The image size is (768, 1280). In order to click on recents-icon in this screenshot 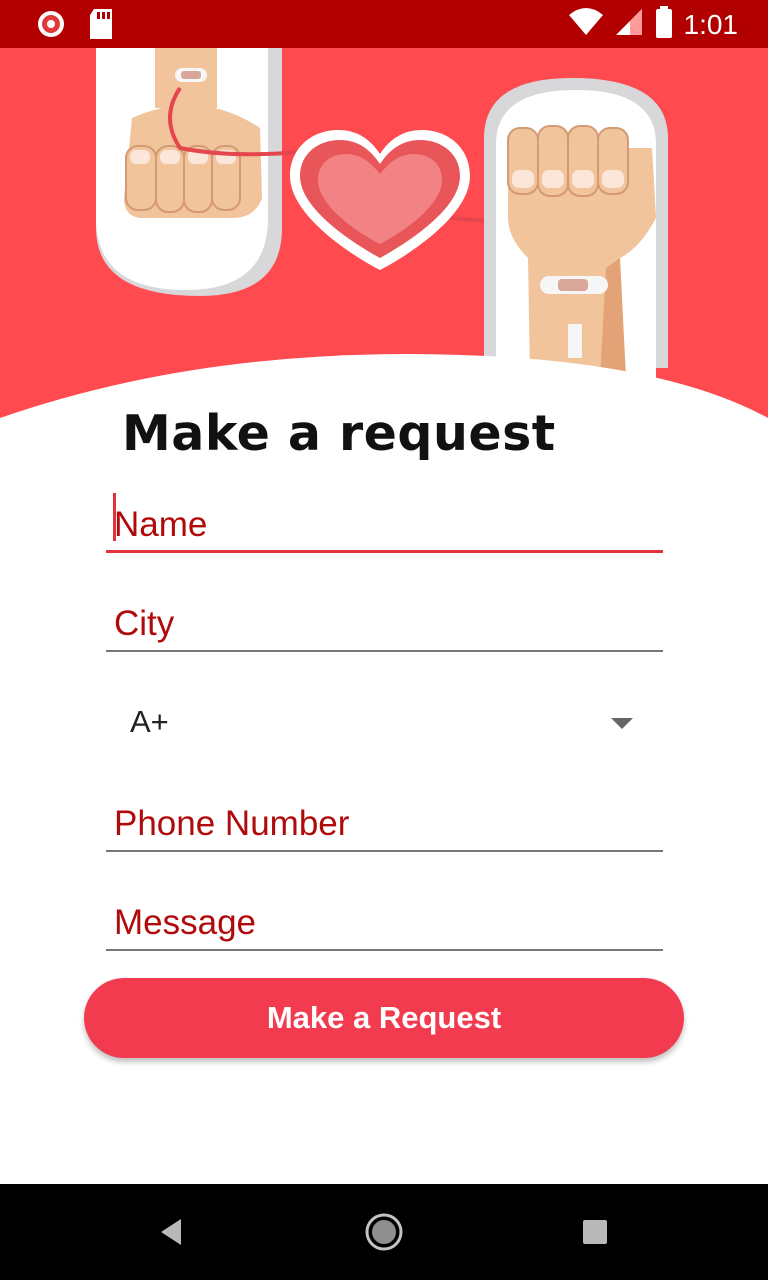, I will do `click(595, 1232)`.